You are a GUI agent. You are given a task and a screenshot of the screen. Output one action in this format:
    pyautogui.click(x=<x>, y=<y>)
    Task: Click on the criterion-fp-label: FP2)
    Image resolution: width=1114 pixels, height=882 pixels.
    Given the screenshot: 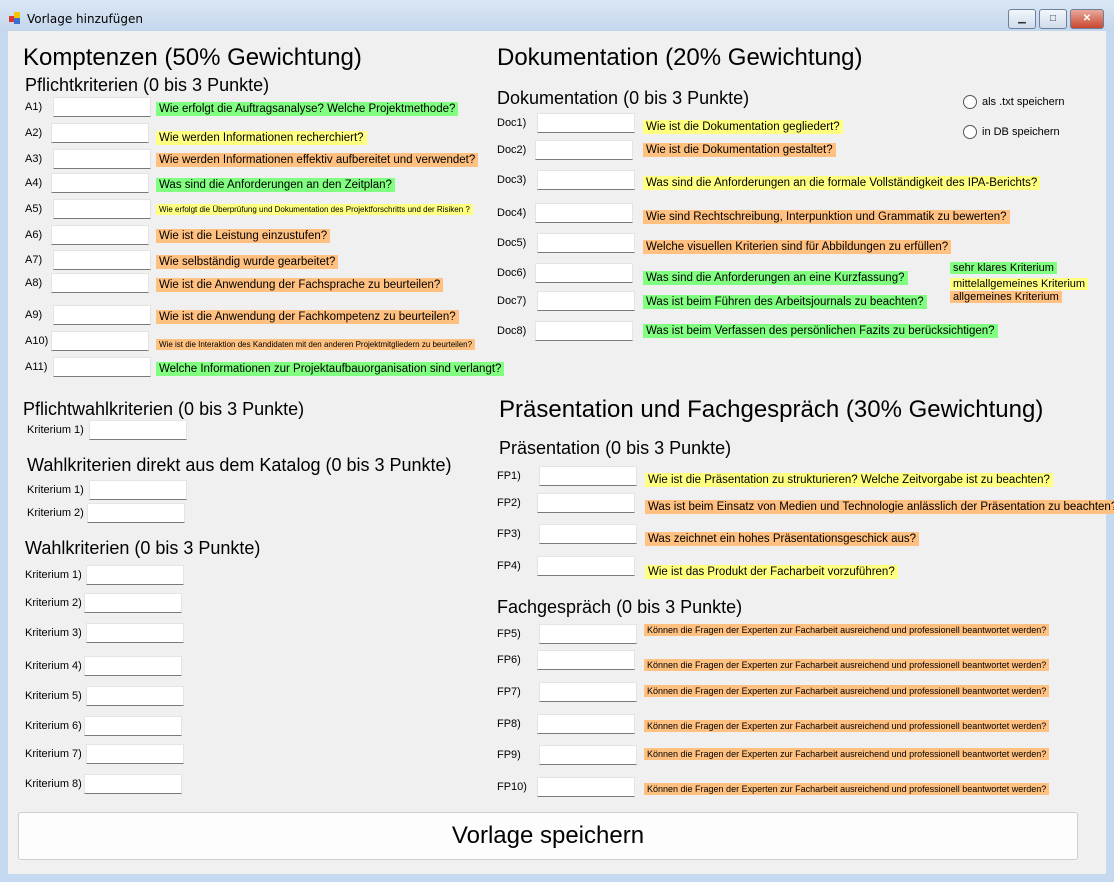 What is the action you would take?
    pyautogui.click(x=509, y=503)
    